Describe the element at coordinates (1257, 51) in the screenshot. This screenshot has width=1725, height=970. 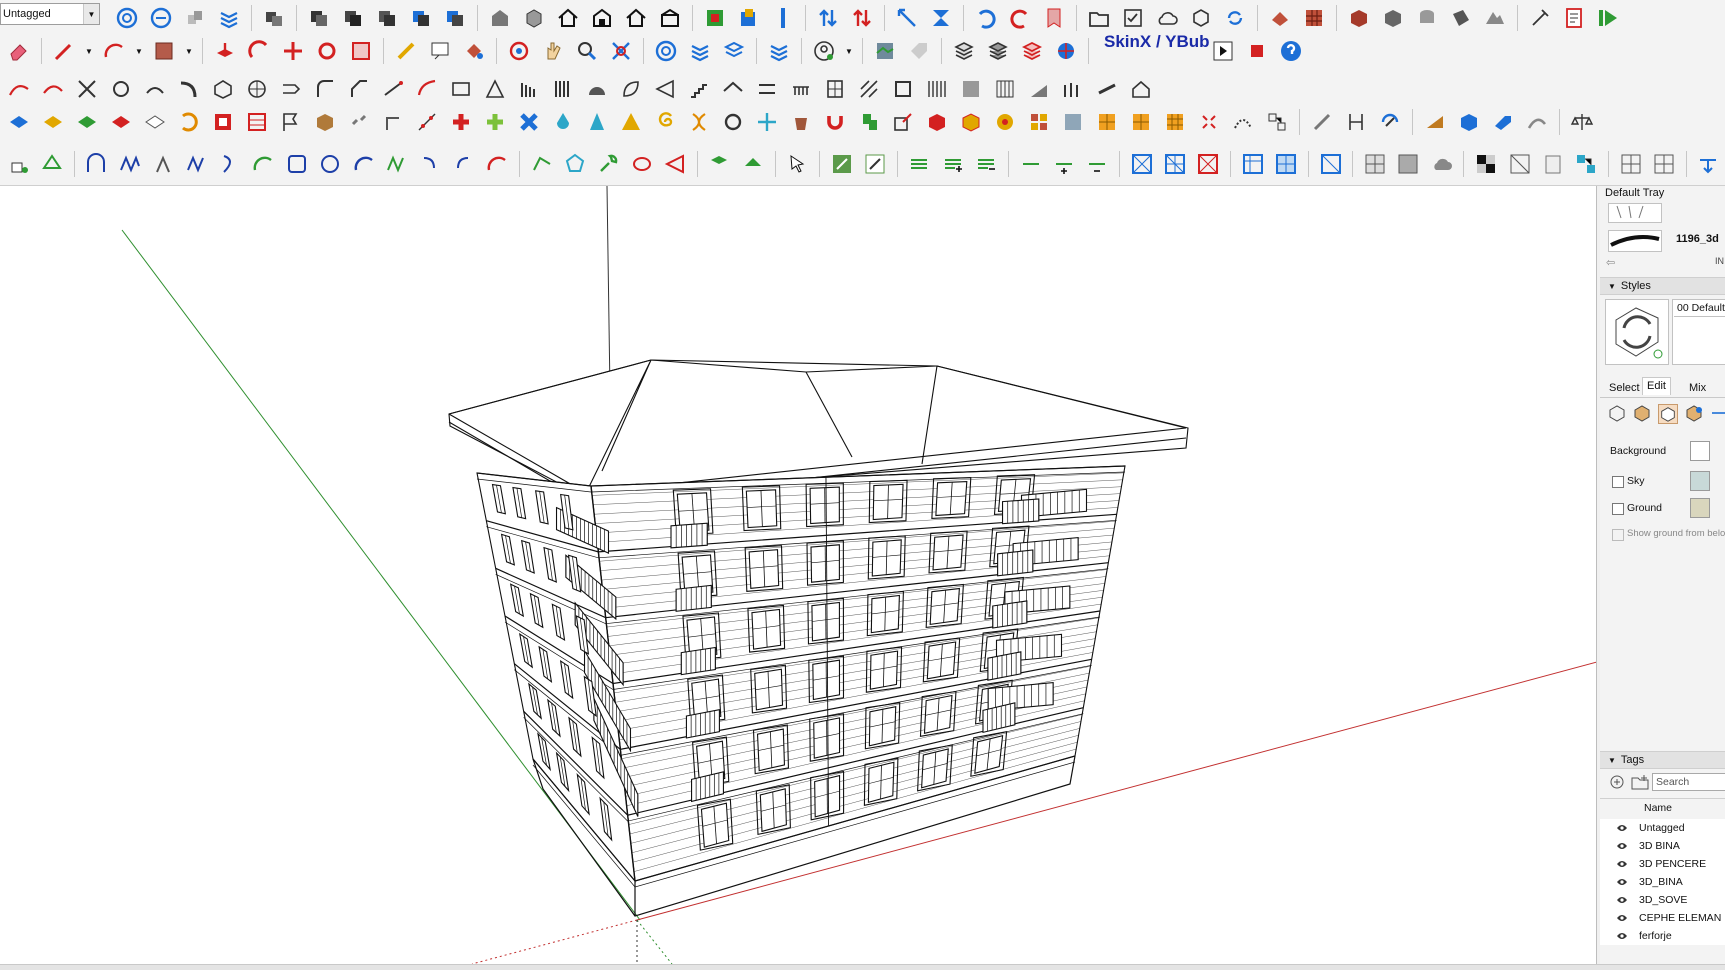
I see `stop-icon` at that location.